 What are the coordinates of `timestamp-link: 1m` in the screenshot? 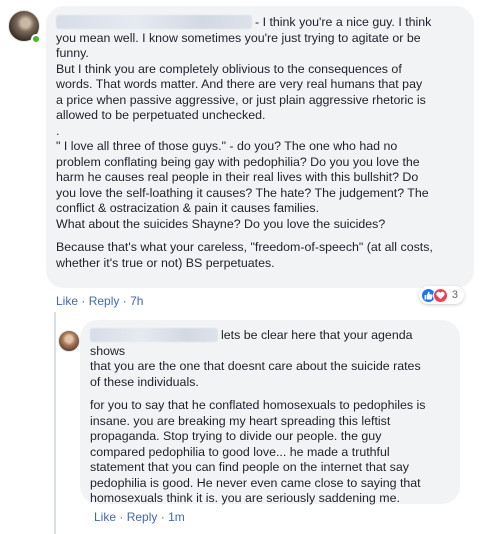 It's located at (176, 517).